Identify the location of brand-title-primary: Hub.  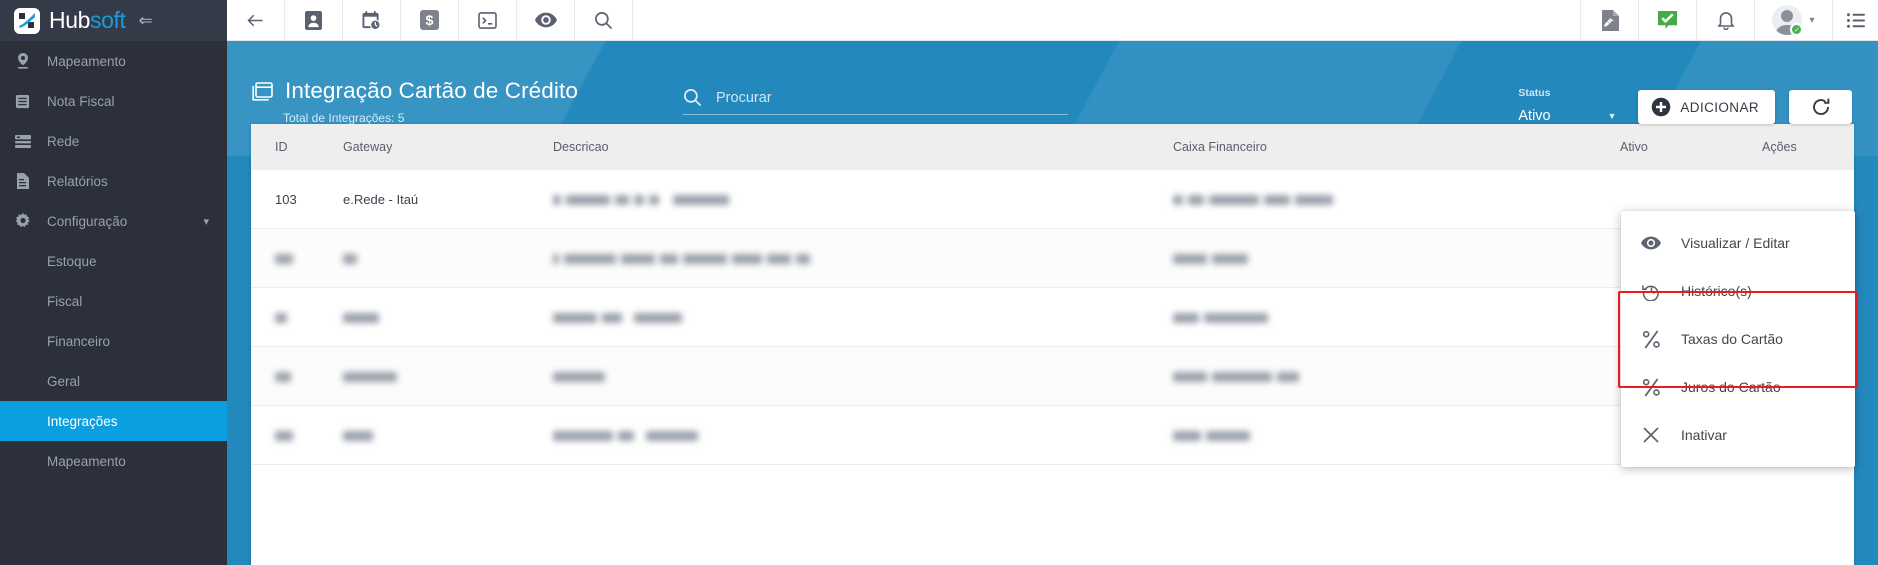
(69, 20).